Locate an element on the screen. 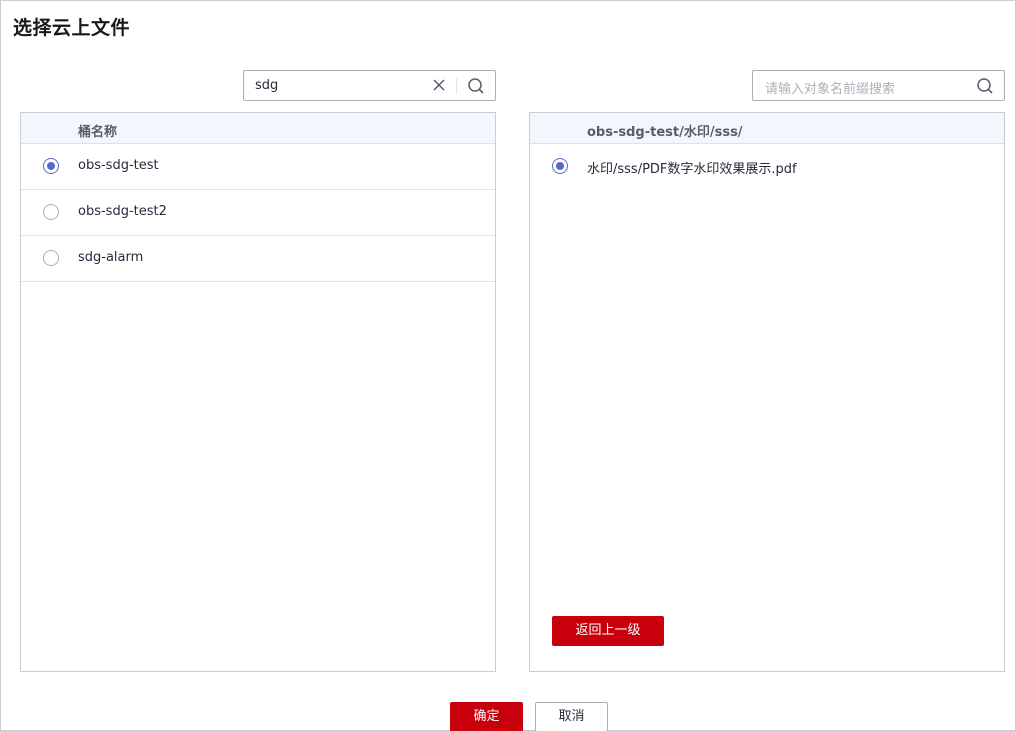  bucket-list-header: 桶名称 is located at coordinates (258, 128).